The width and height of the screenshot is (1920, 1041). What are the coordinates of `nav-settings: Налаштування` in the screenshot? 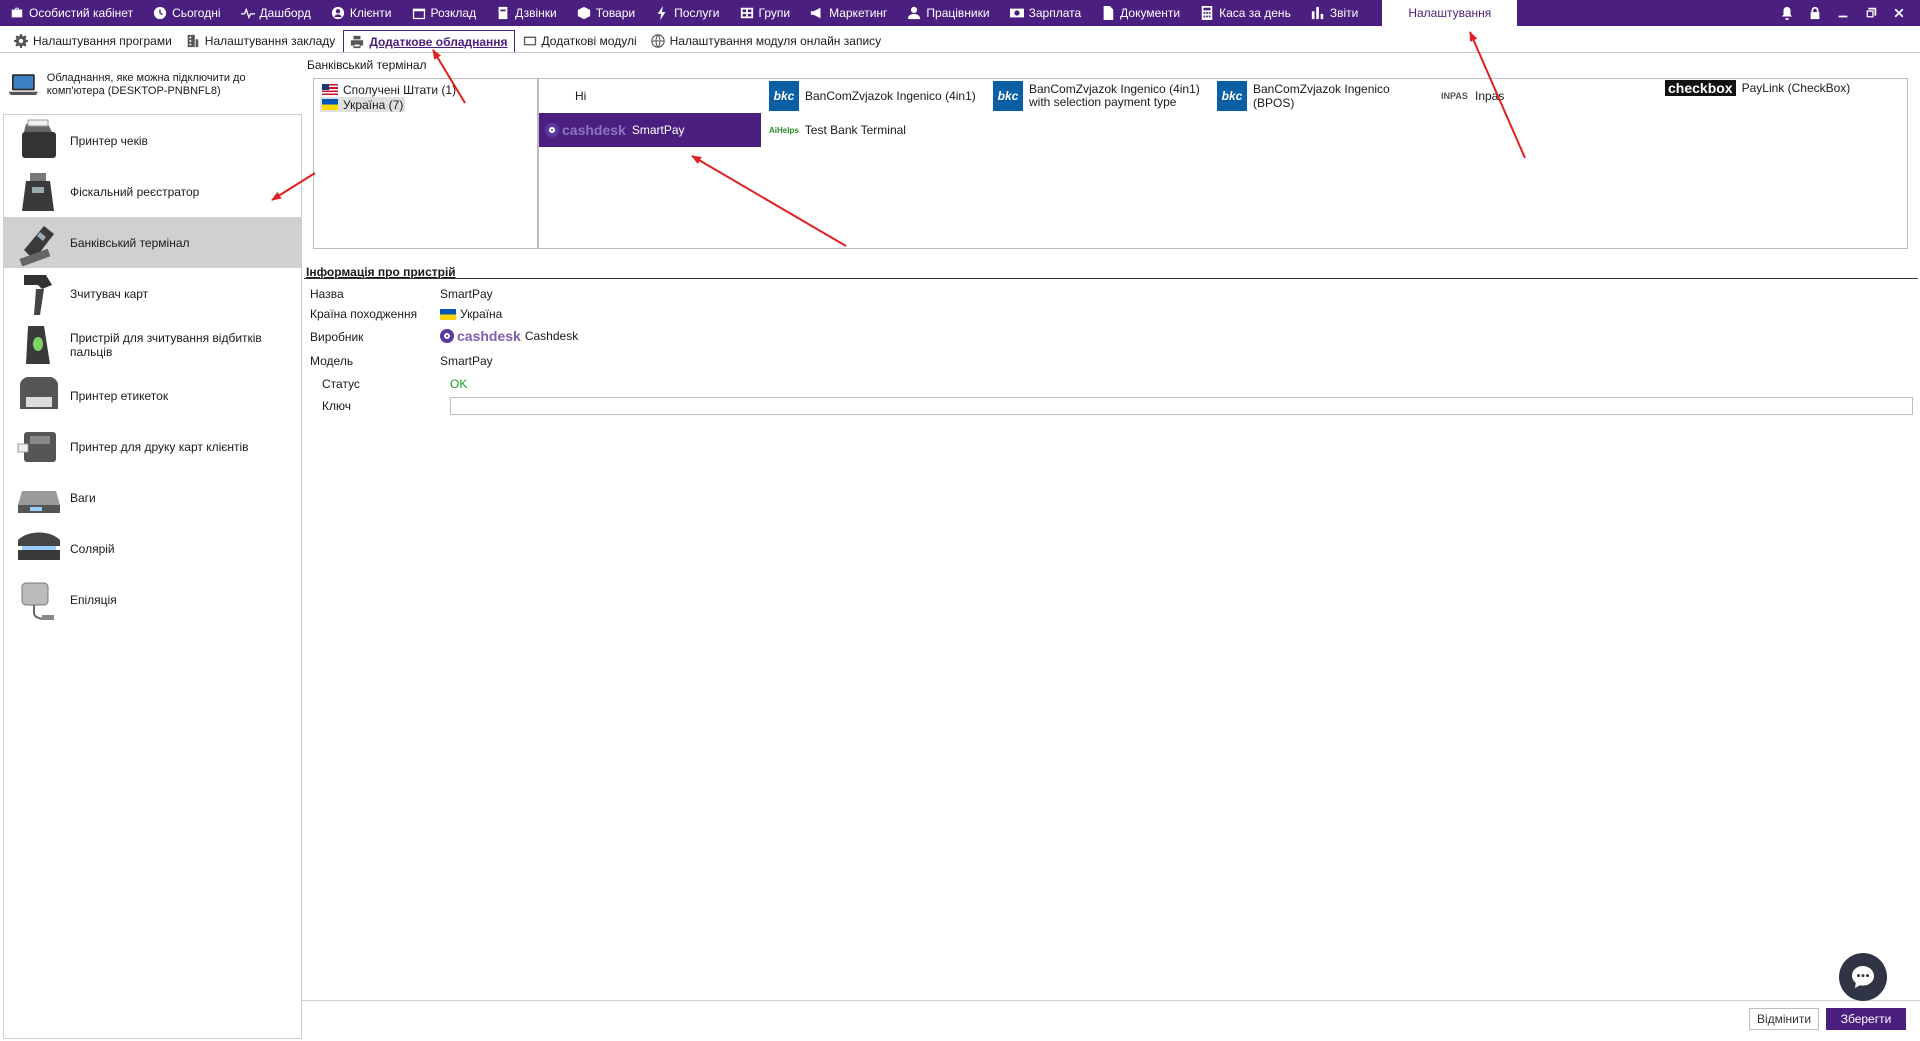 It's located at (1450, 13).